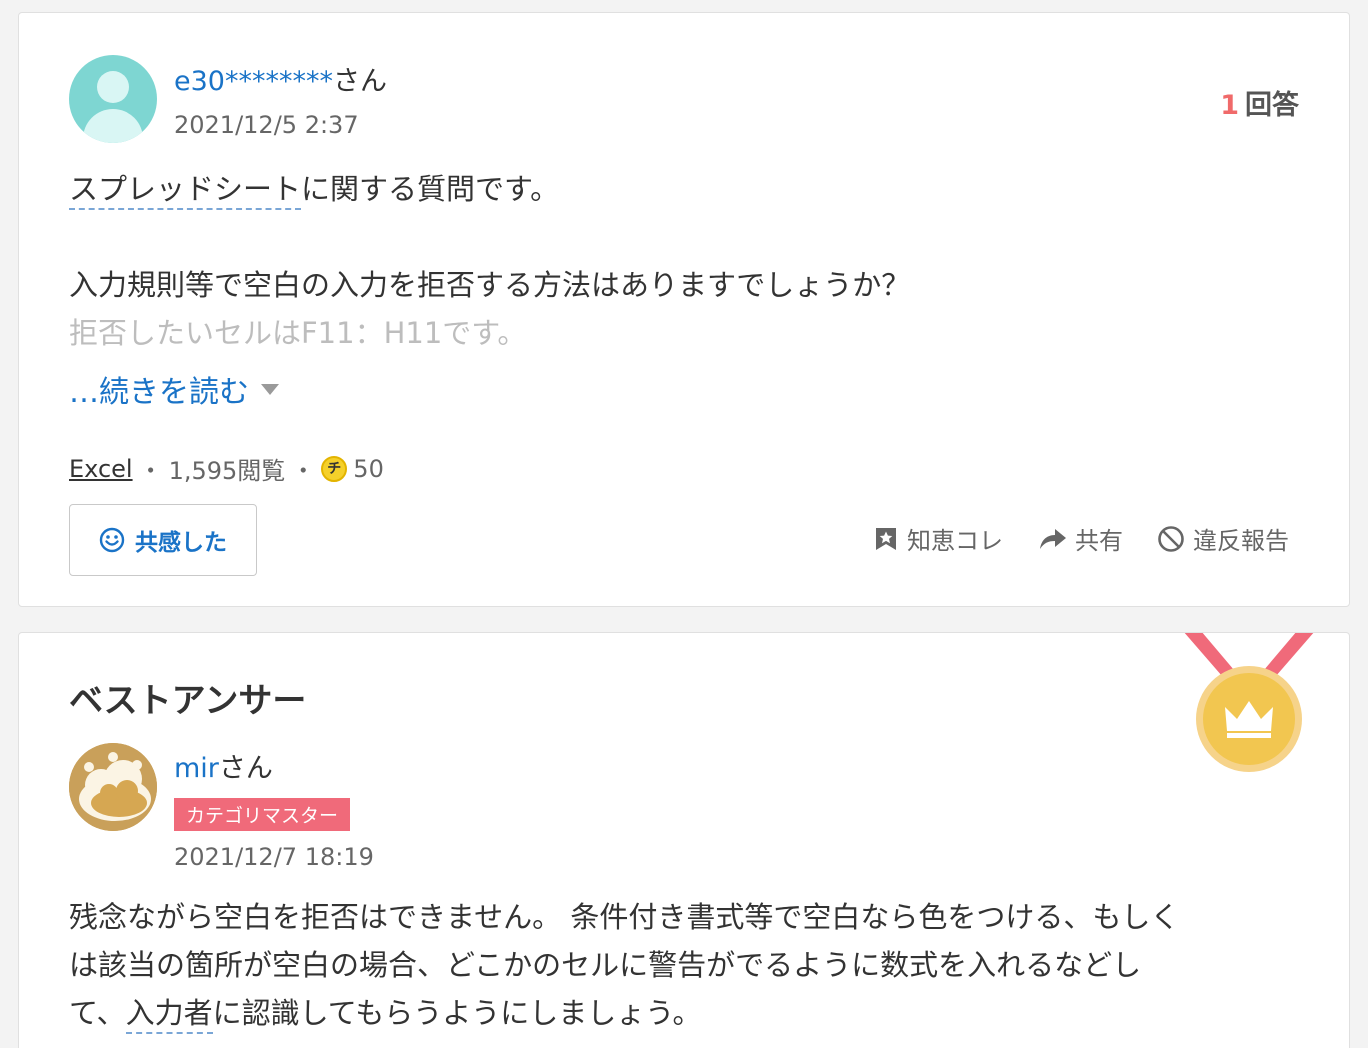 The width and height of the screenshot is (1368, 1048). Describe the element at coordinates (1272, 105) in the screenshot. I see `answer-count-label: 回答` at that location.